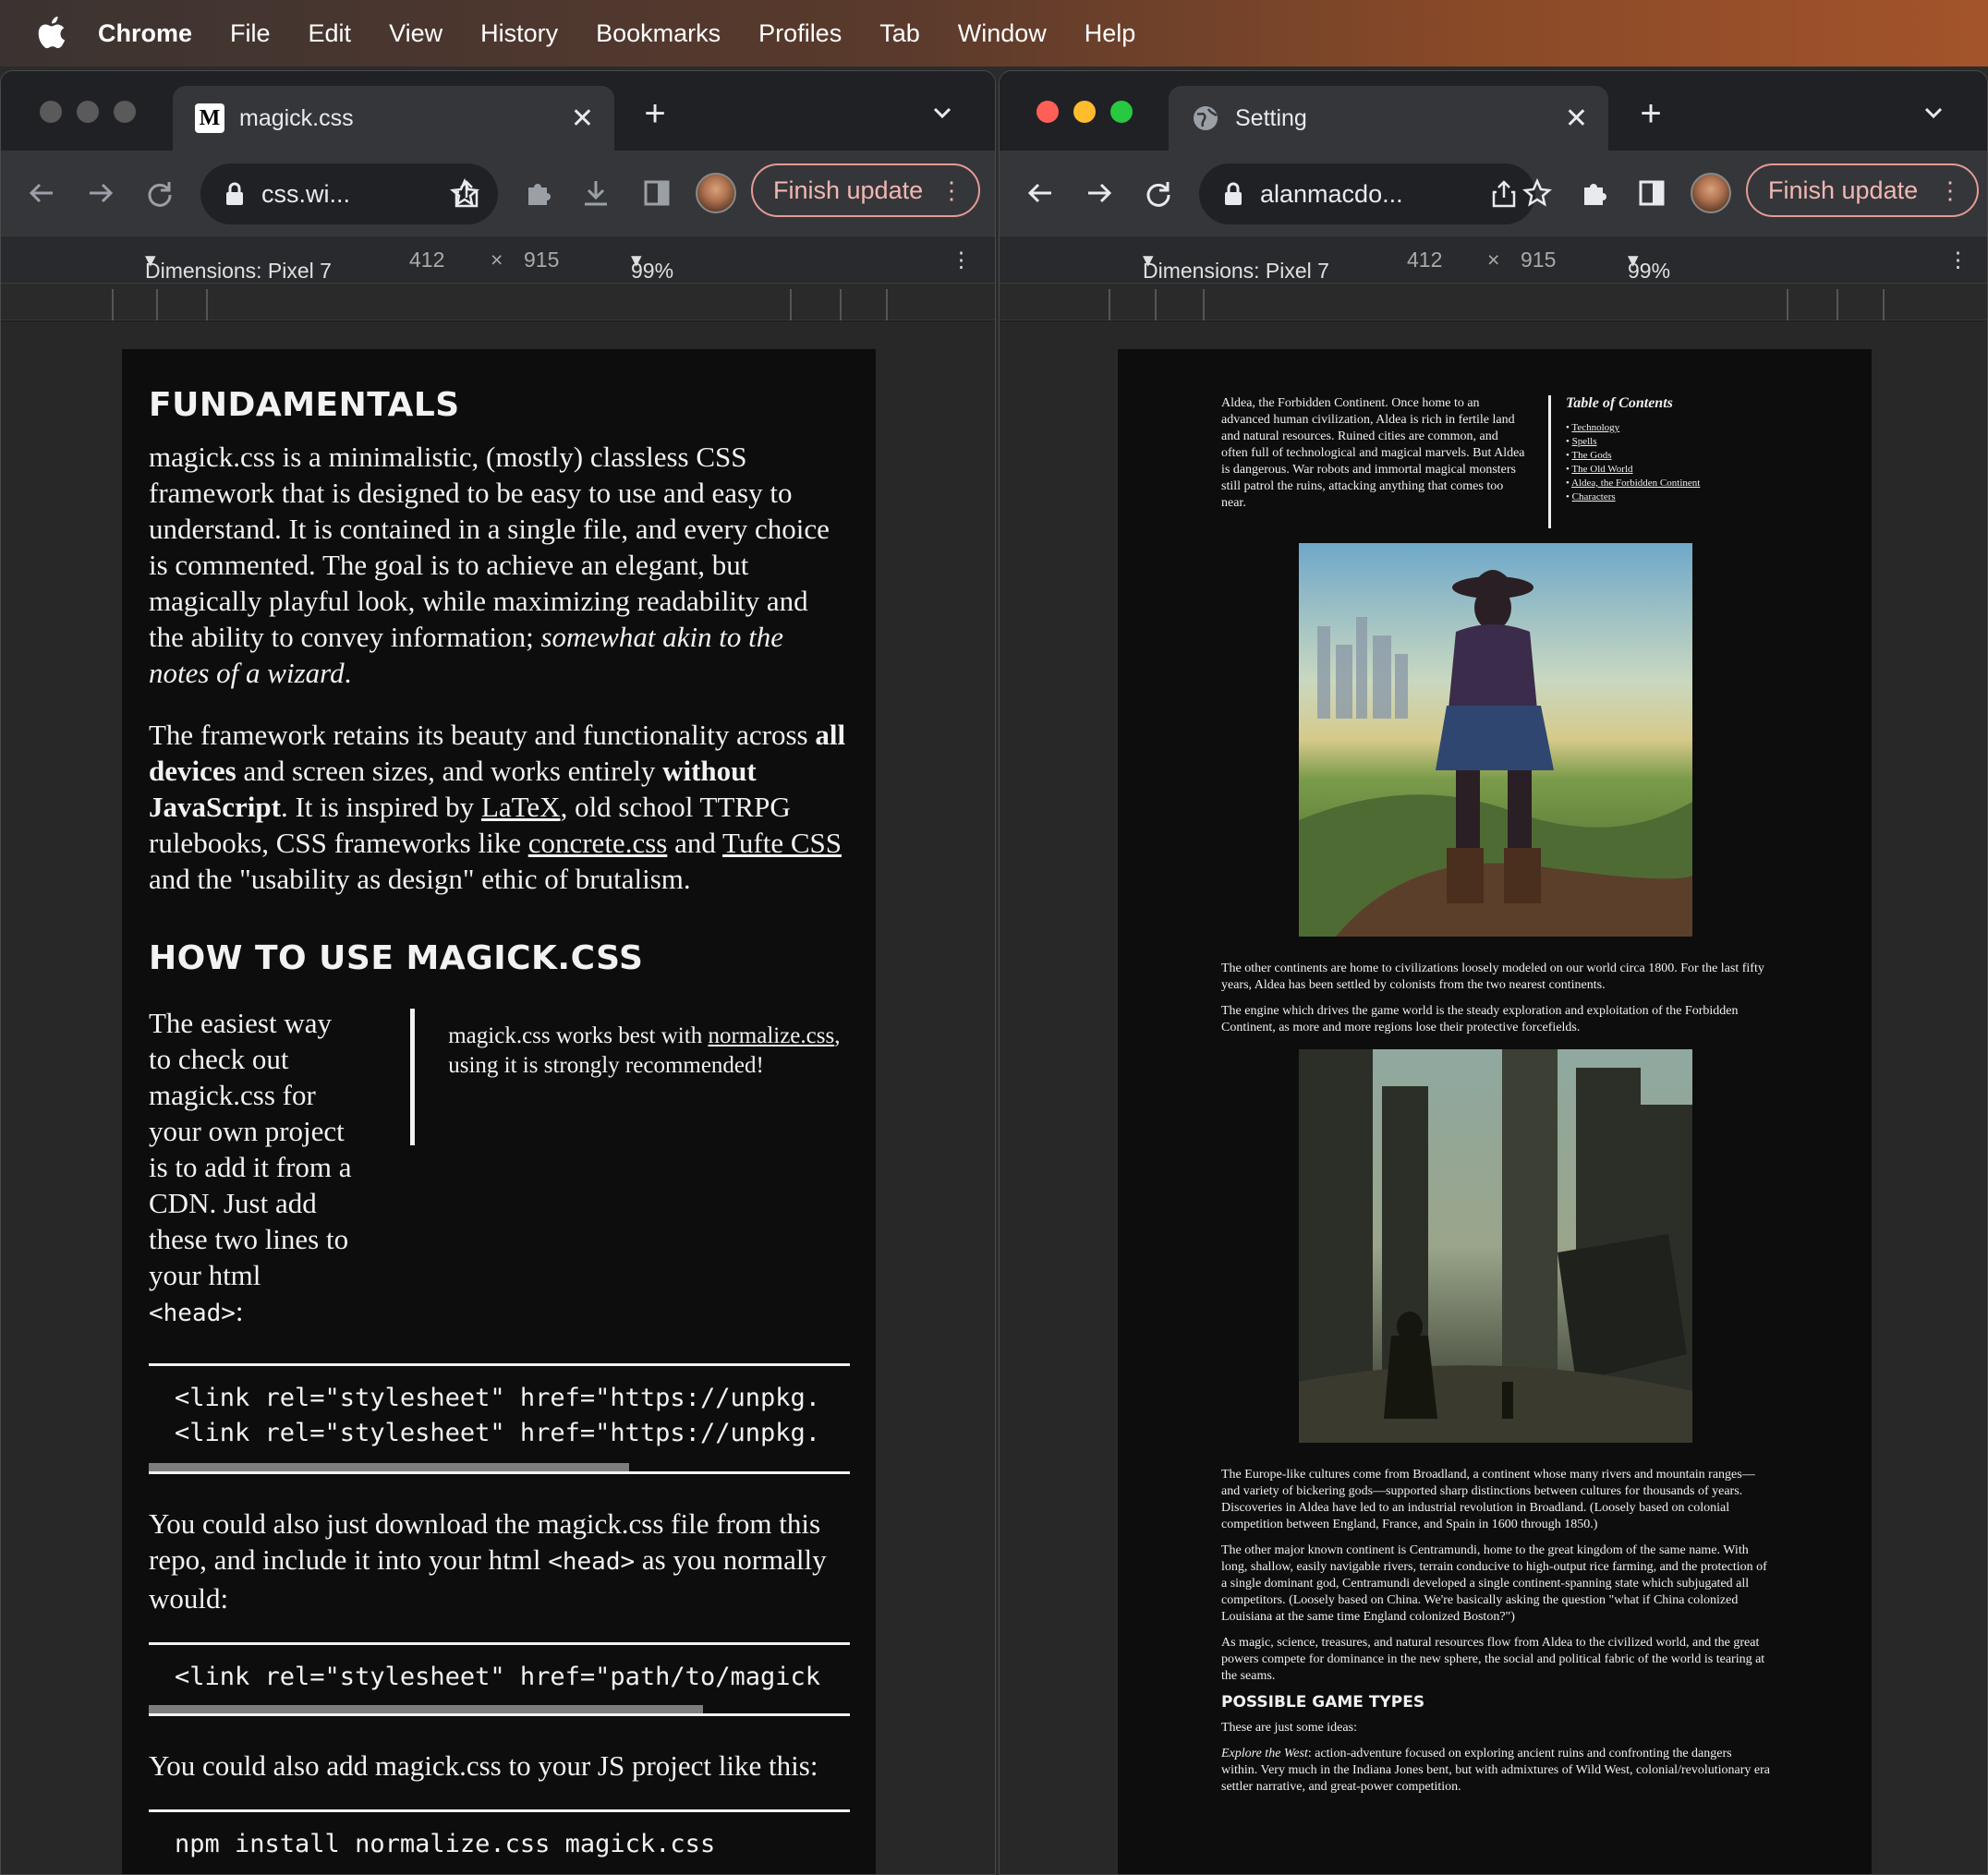  Describe the element at coordinates (145, 33) in the screenshot. I see `menu-chrome: Chrome` at that location.